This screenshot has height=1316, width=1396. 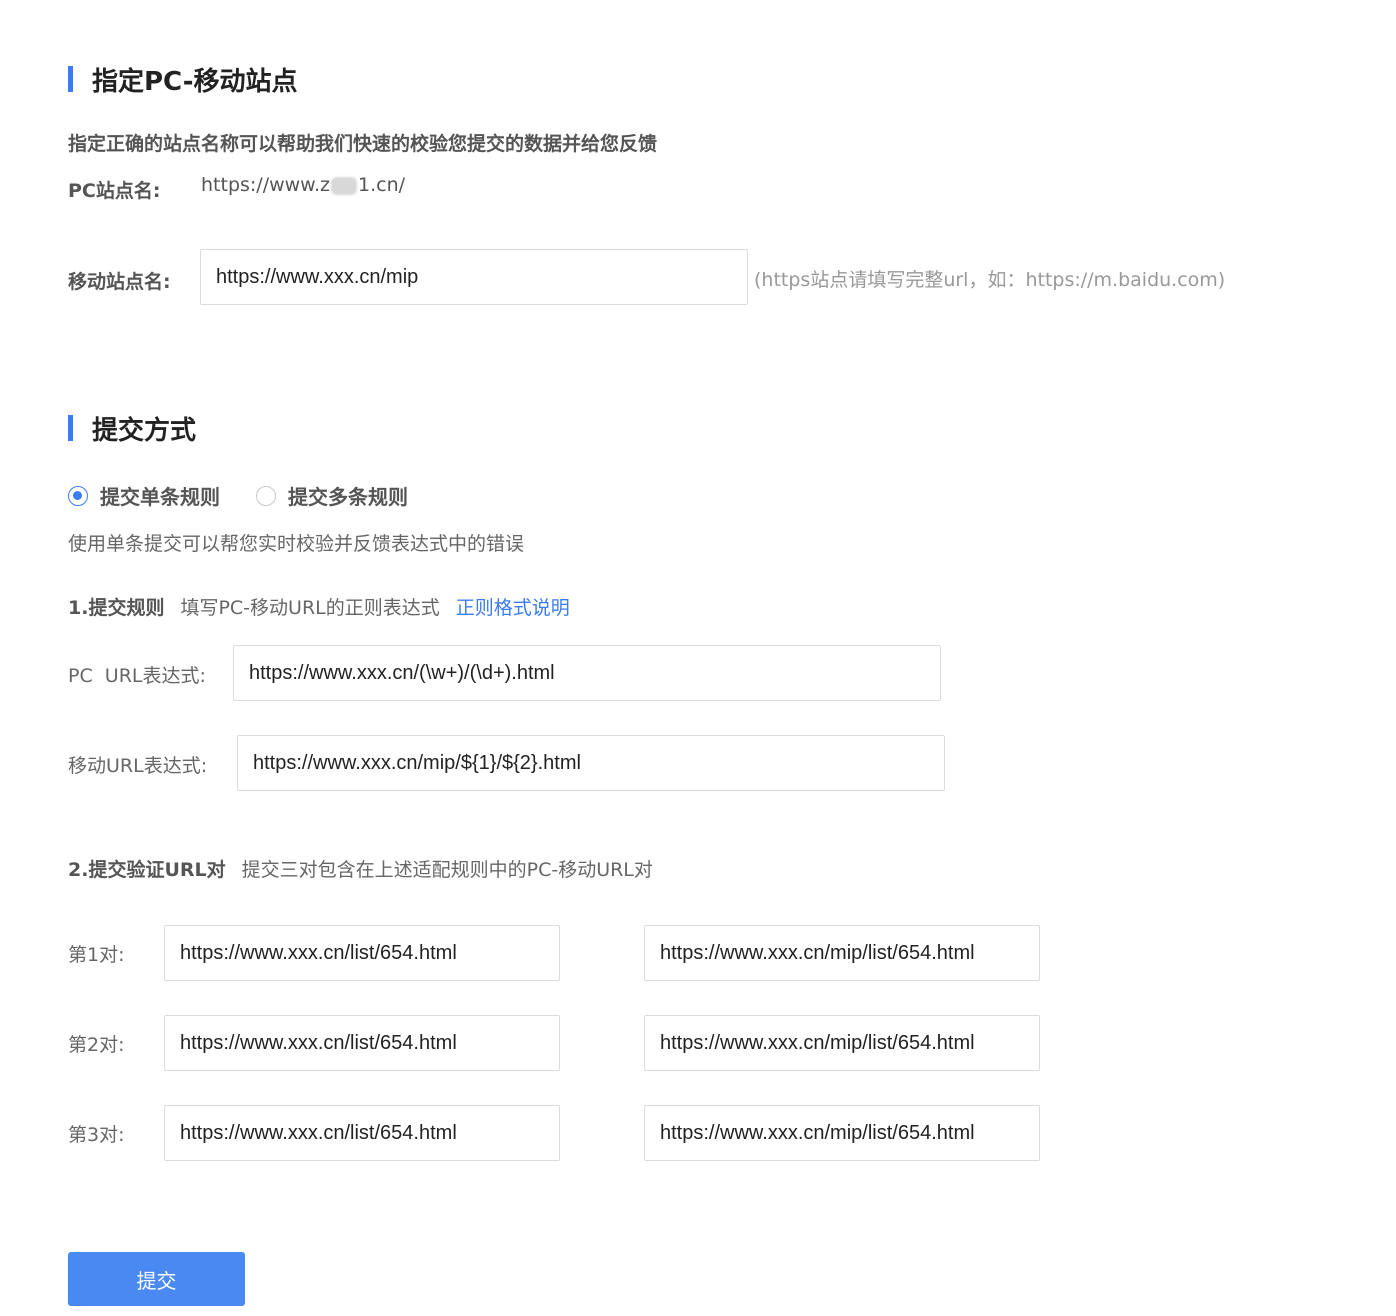 What do you see at coordinates (382, 185) in the screenshot?
I see `pc-site-value-suffix: 1.cn/` at bounding box center [382, 185].